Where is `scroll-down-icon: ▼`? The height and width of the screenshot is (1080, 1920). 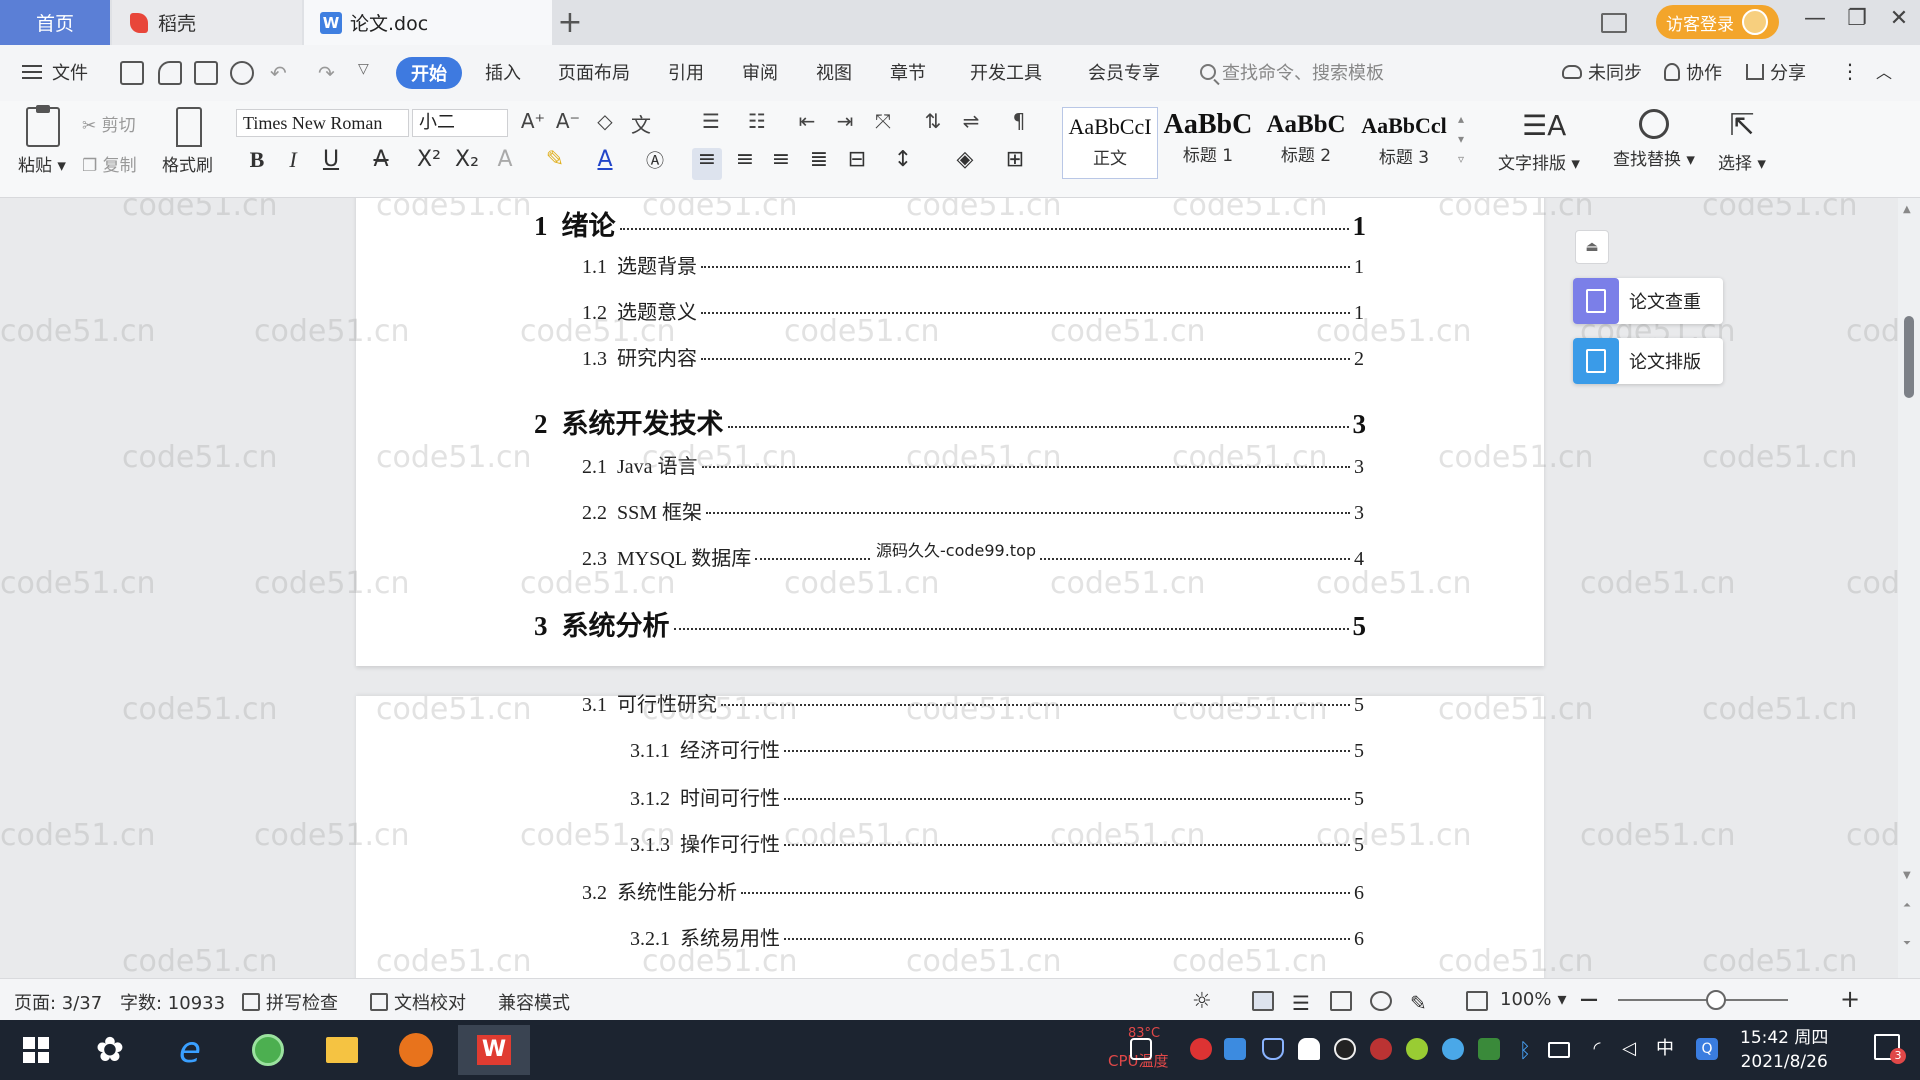 scroll-down-icon: ▼ is located at coordinates (1907, 875).